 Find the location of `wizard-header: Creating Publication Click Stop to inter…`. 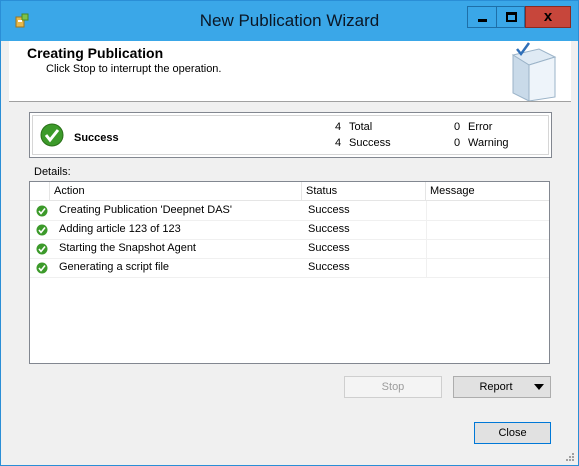

wizard-header: Creating Publication Click Stop to inter… is located at coordinates (290, 71).